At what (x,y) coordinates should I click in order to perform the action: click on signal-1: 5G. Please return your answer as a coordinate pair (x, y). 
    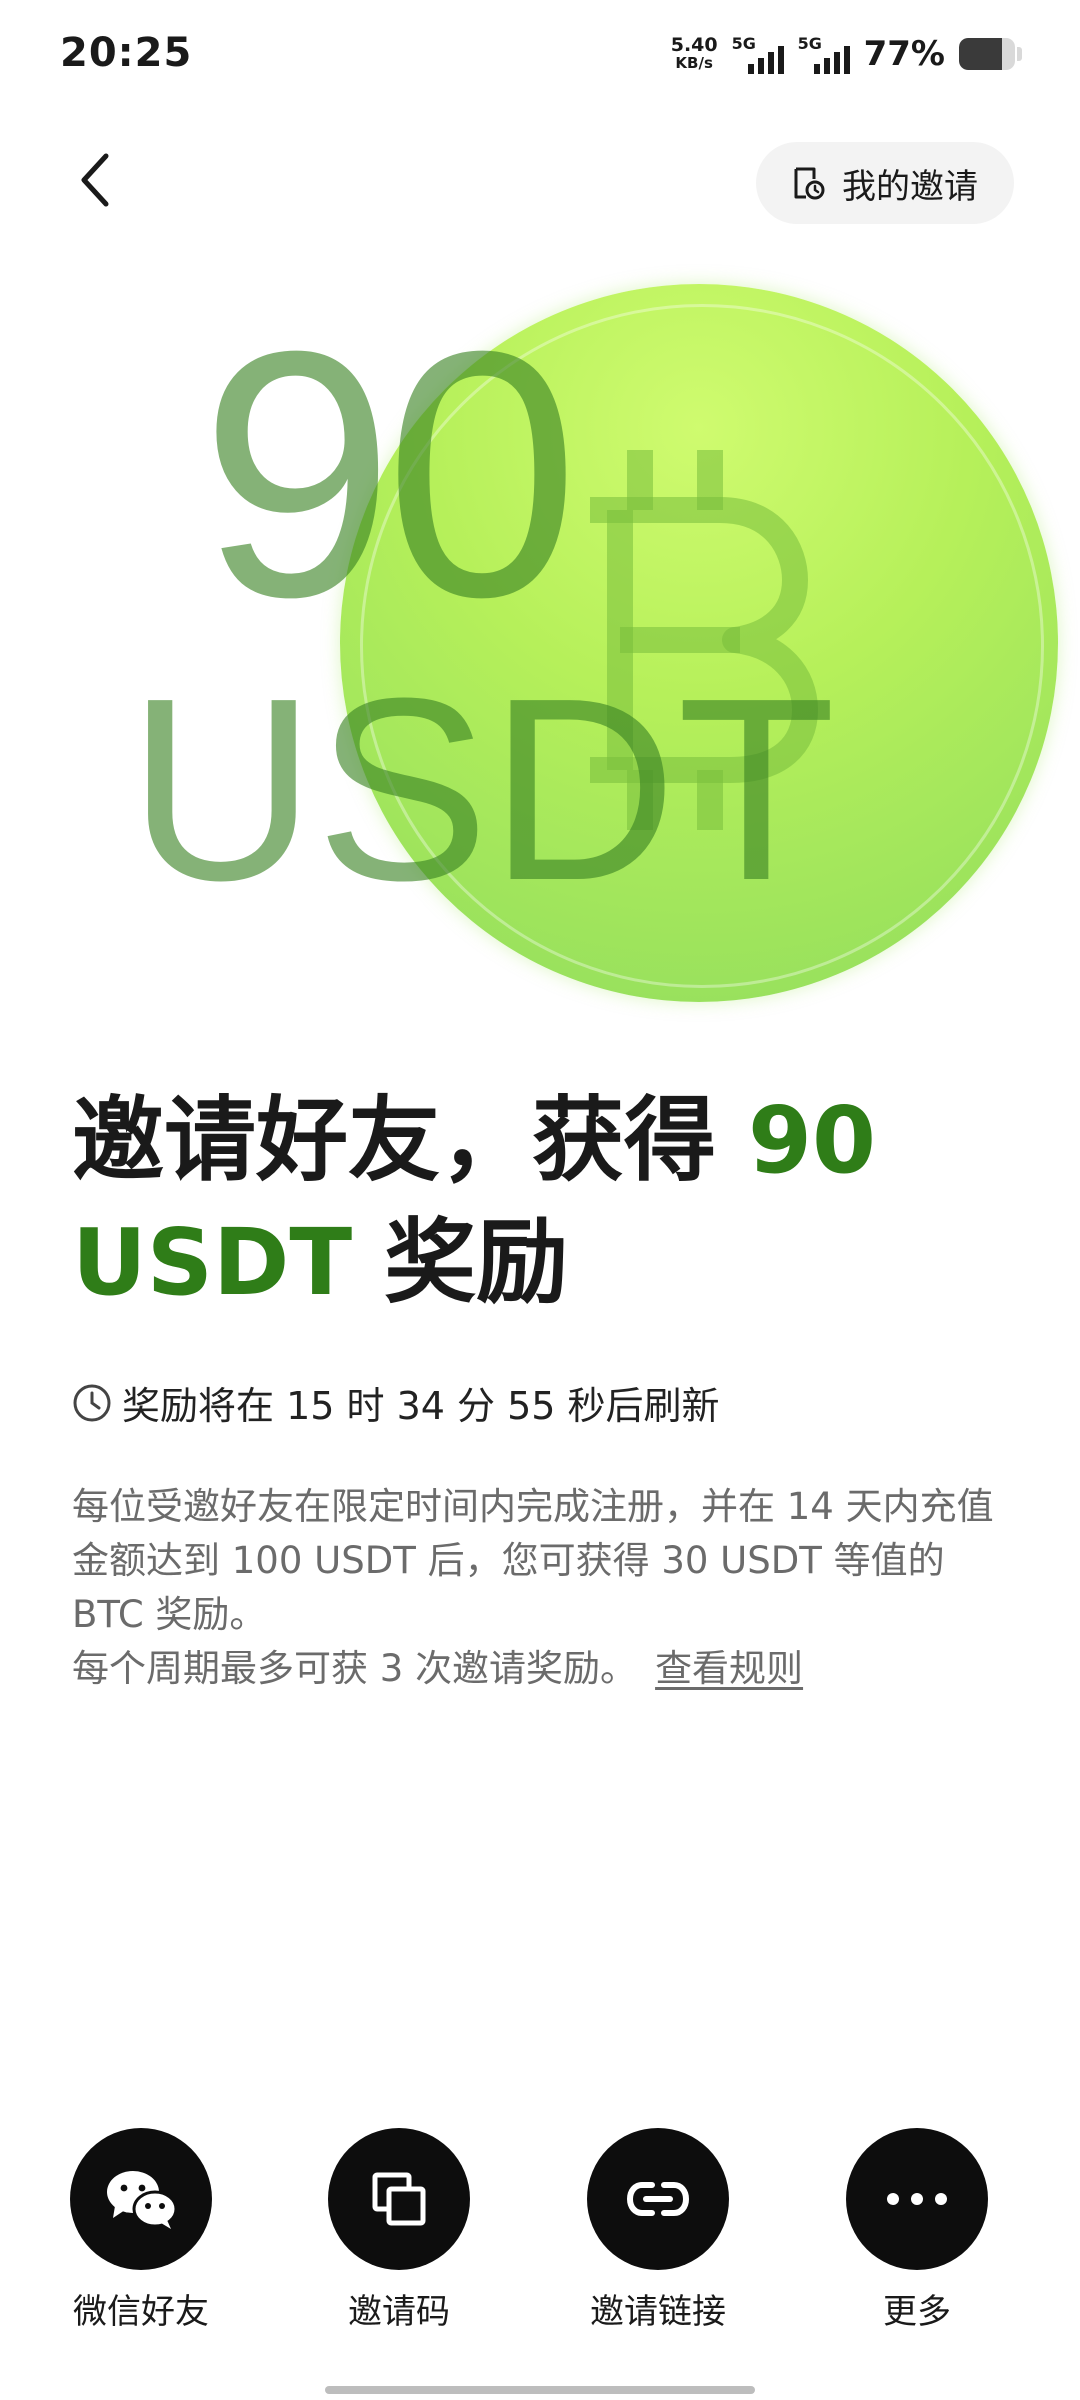
    Looking at the image, I should click on (758, 54).